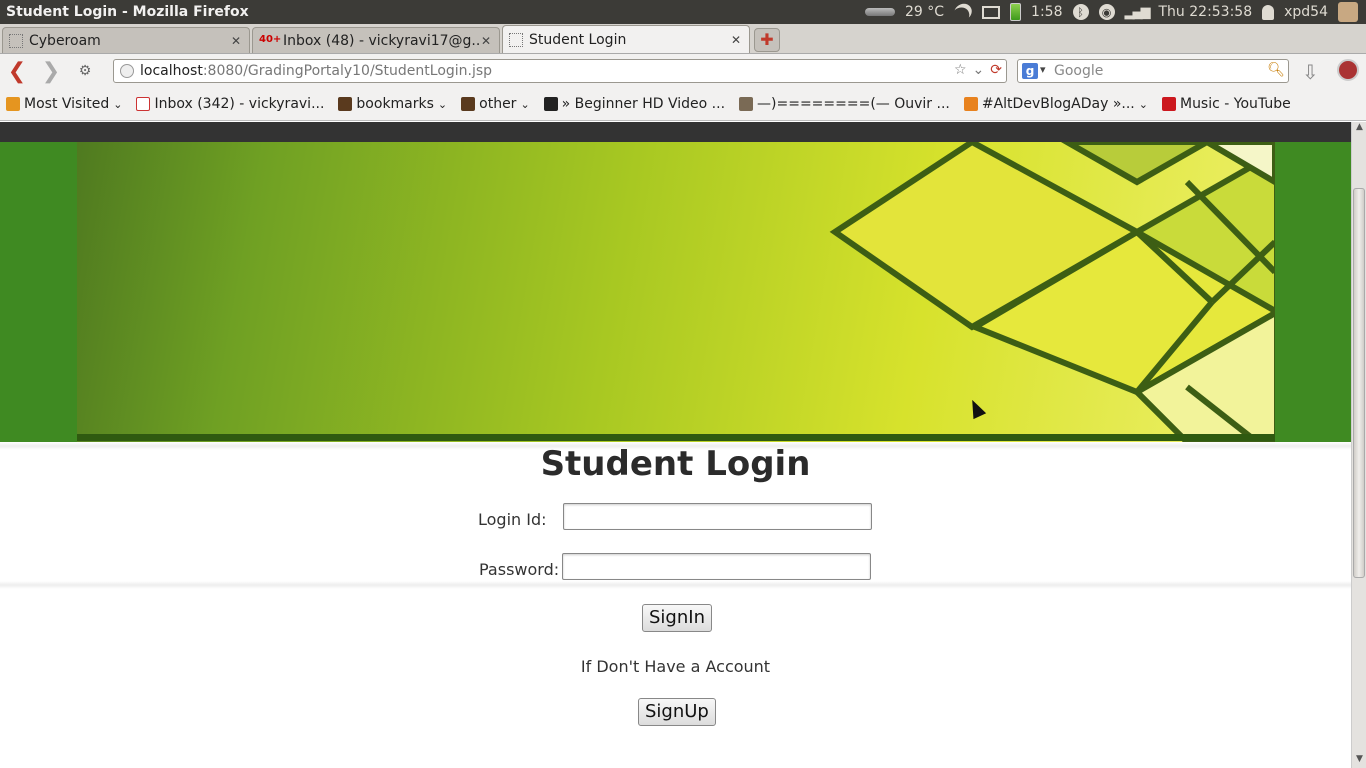 This screenshot has width=1366, height=768. Describe the element at coordinates (51, 71) in the screenshot. I see `forward-button: ❯` at that location.